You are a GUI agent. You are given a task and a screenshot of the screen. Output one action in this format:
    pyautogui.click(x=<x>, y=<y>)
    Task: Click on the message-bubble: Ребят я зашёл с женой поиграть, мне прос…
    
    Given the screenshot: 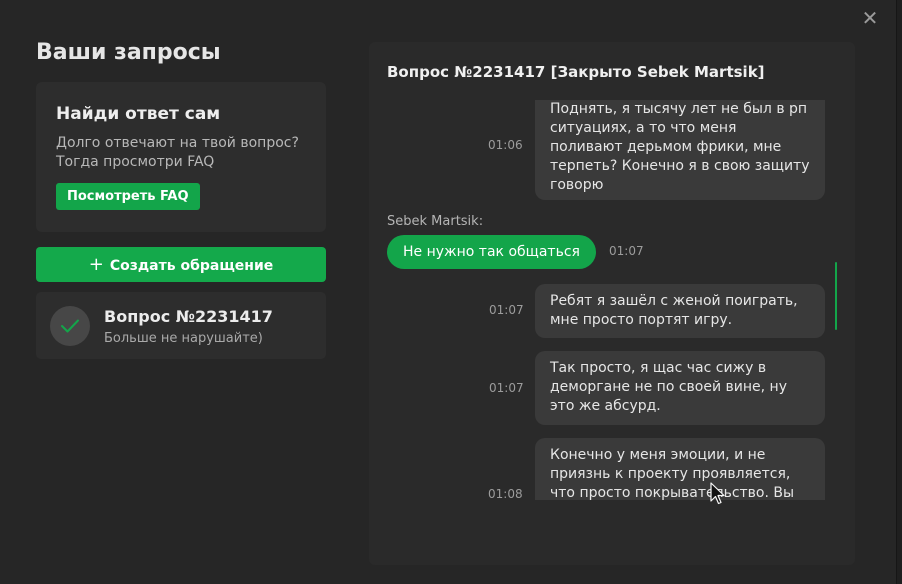 What is the action you would take?
    pyautogui.click(x=680, y=311)
    